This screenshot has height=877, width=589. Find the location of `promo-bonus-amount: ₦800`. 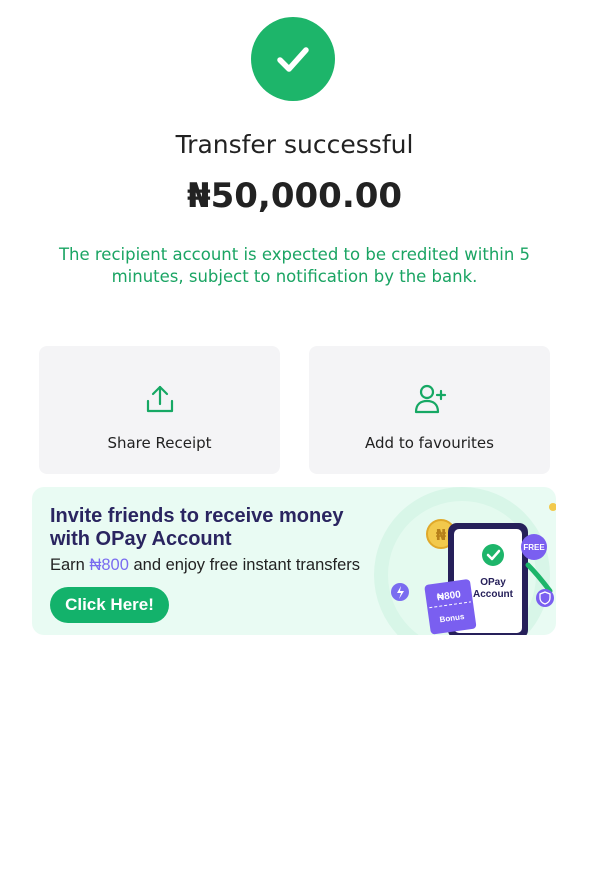

promo-bonus-amount: ₦800 is located at coordinates (109, 565).